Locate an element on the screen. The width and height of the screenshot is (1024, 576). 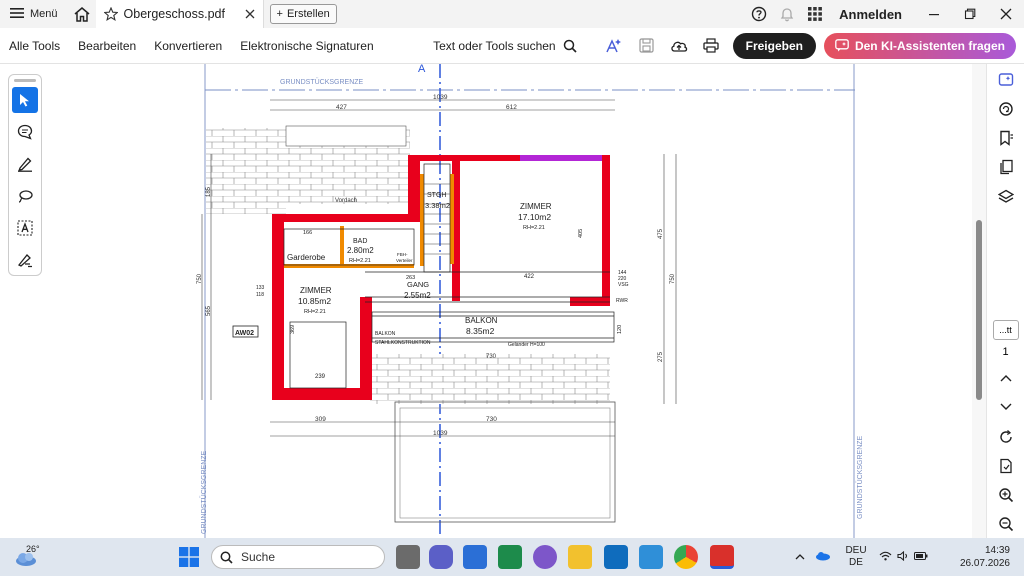
zoom-in-button is located at coordinates (1006, 494).